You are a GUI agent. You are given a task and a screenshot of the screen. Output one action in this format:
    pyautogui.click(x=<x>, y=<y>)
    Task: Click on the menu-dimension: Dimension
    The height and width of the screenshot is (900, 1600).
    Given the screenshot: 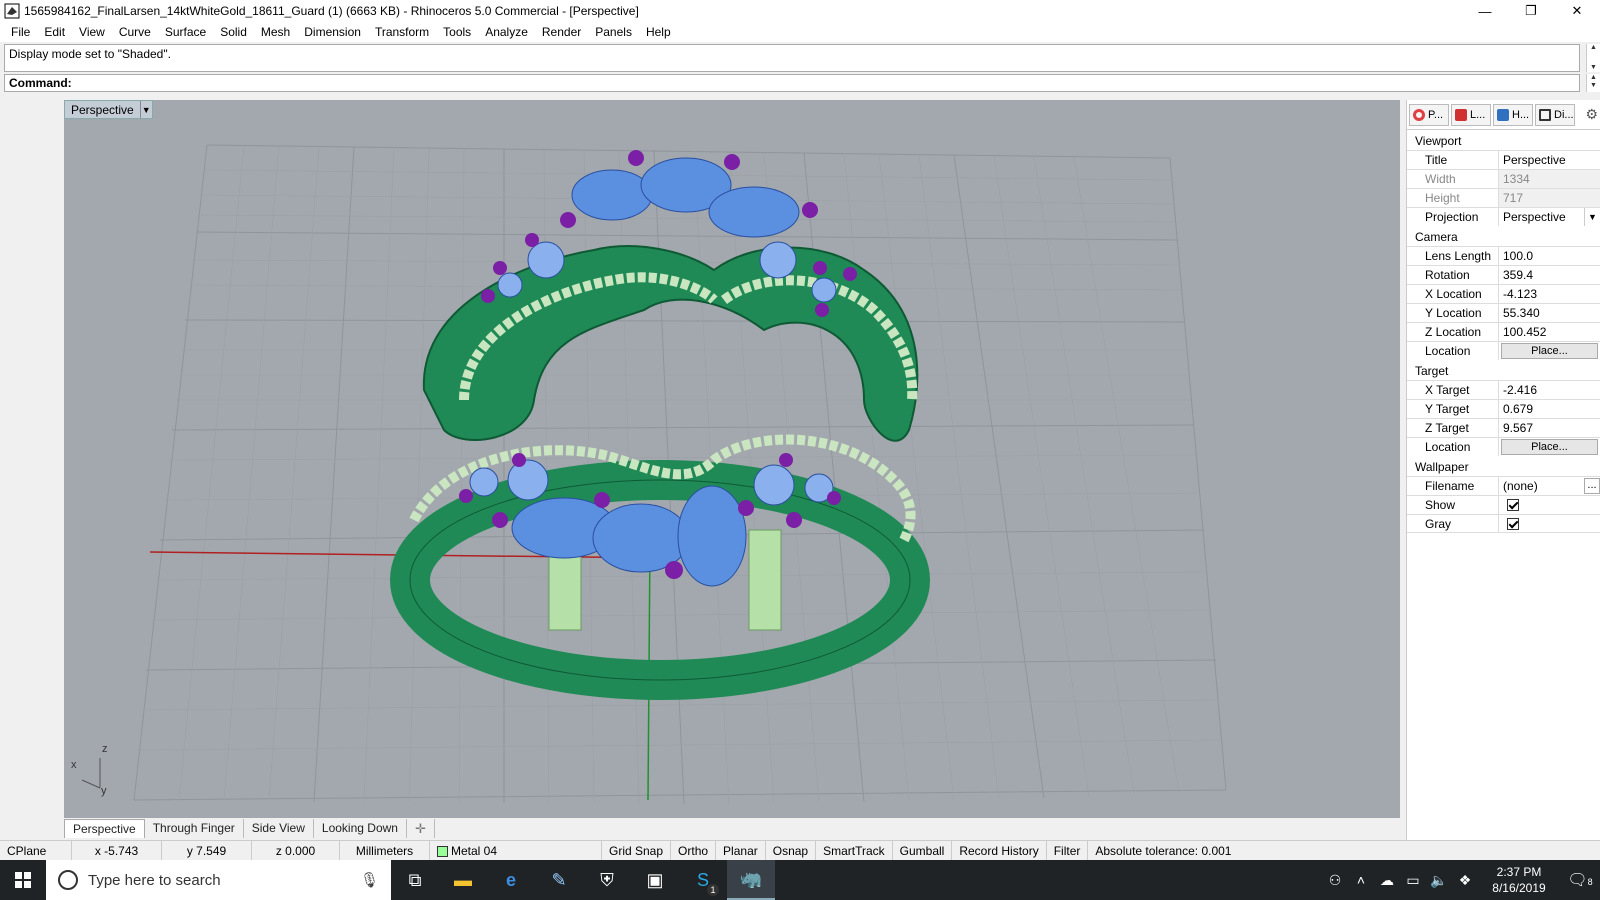 What is the action you would take?
    pyautogui.click(x=332, y=32)
    